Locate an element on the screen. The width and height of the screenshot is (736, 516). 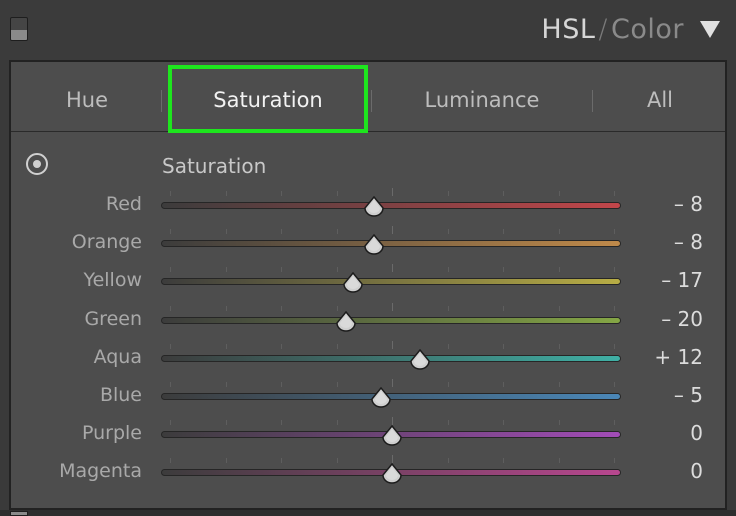
slider-value: + 12 is located at coordinates (678, 357).